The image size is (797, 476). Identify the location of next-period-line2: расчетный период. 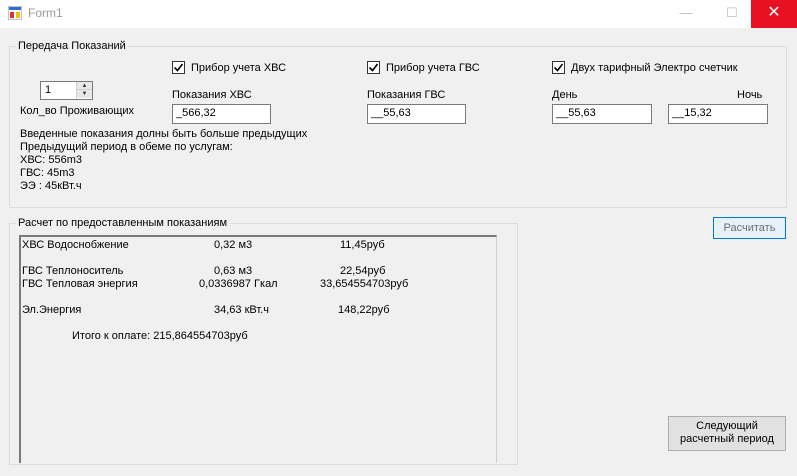
(727, 439).